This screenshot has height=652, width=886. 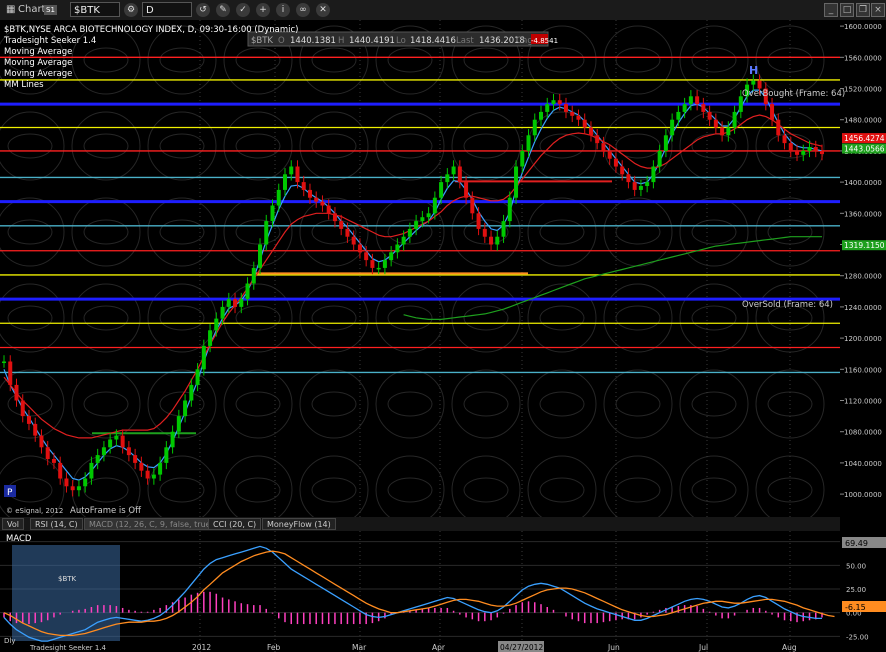 What do you see at coordinates (863, 339) in the screenshot?
I see `y-tick-label: 1200.0000` at bounding box center [863, 339].